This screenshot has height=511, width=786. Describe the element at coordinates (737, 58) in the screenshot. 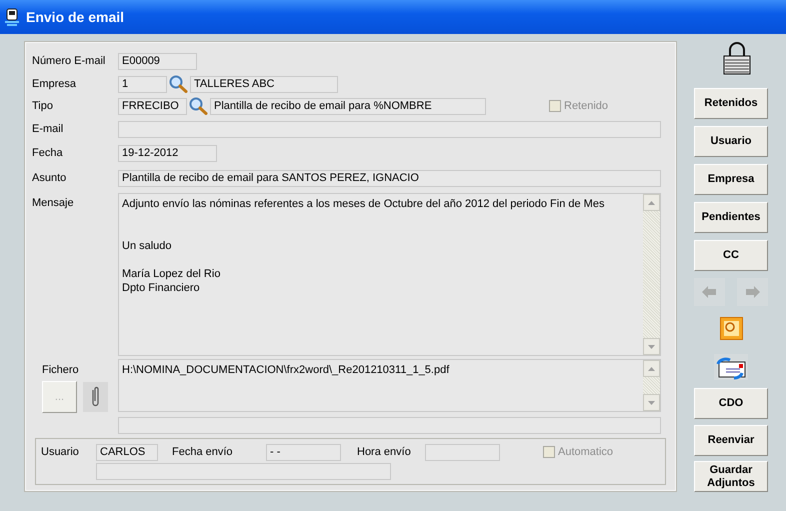

I see `padlock-icon` at that location.